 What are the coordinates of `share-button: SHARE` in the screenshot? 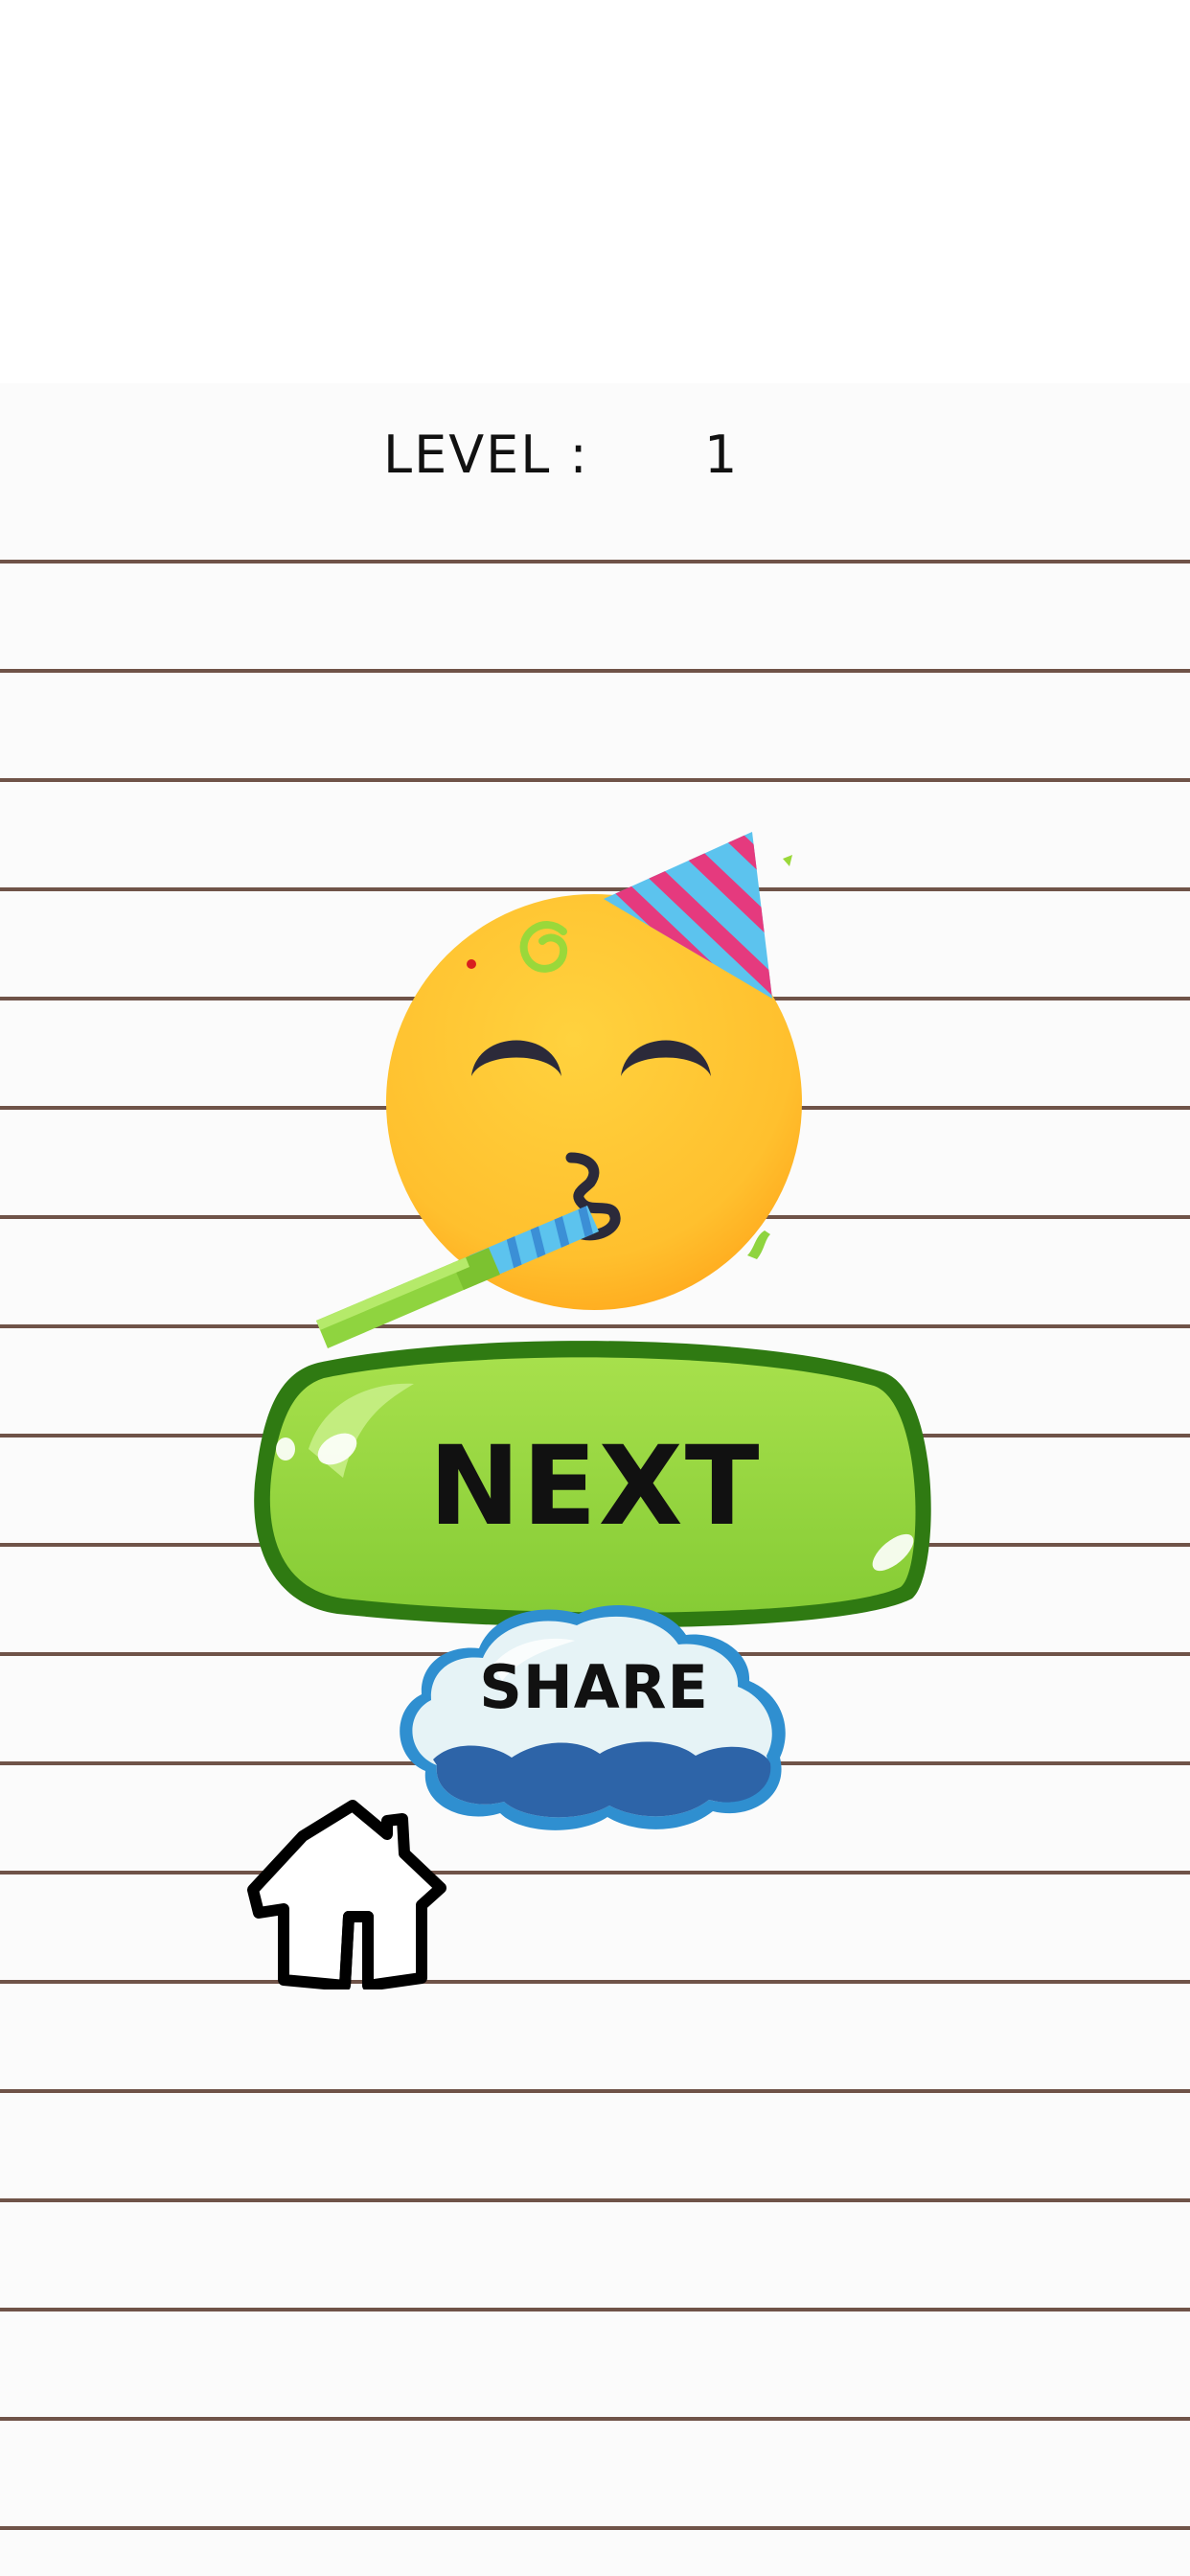 It's located at (594, 1713).